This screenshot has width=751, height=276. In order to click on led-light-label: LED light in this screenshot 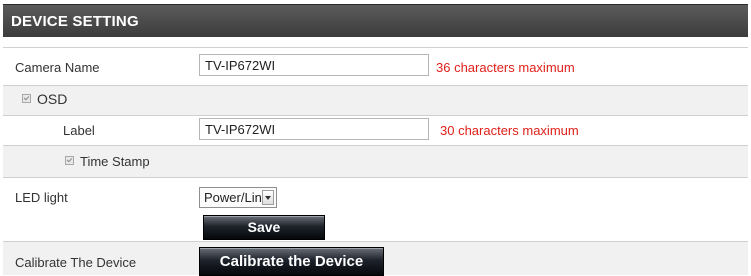, I will do `click(41, 197)`.